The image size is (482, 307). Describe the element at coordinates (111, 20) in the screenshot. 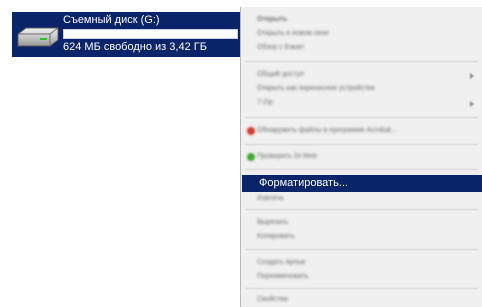

I see `drive-title: Съемный диск (G:)` at that location.